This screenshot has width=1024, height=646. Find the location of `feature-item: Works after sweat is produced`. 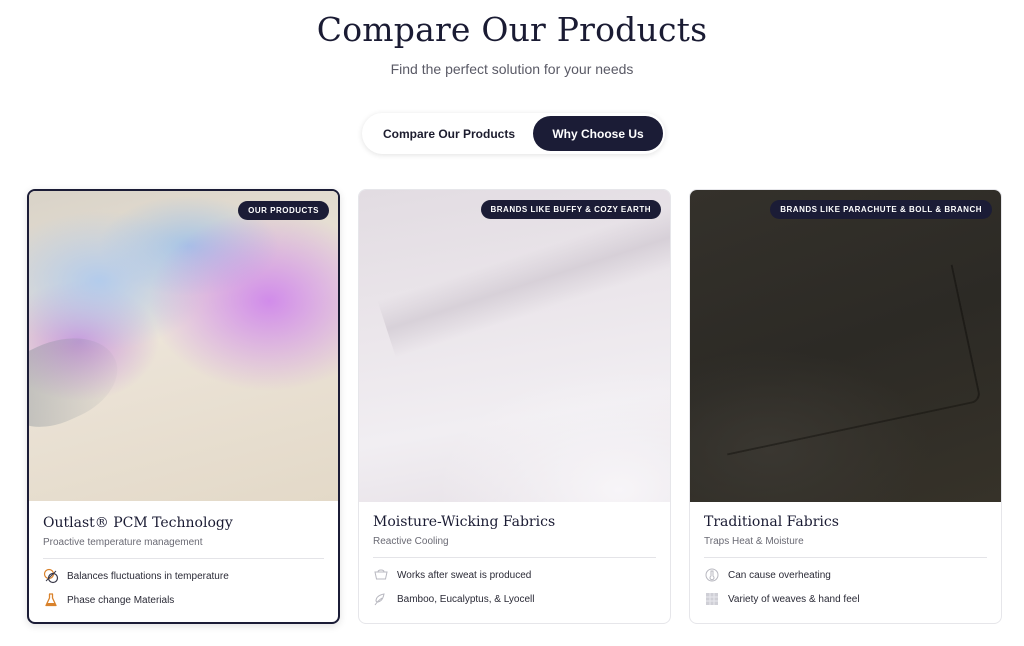

feature-item: Works after sweat is produced is located at coordinates (514, 575).